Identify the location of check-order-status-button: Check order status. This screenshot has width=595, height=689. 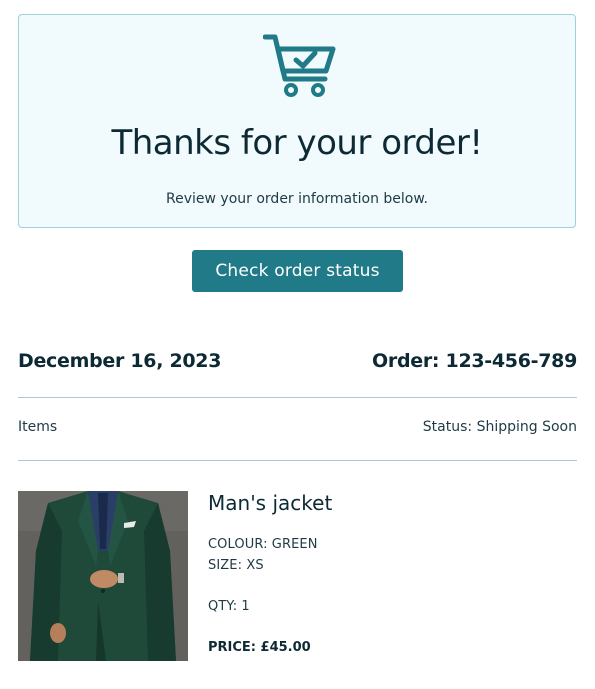
(297, 271).